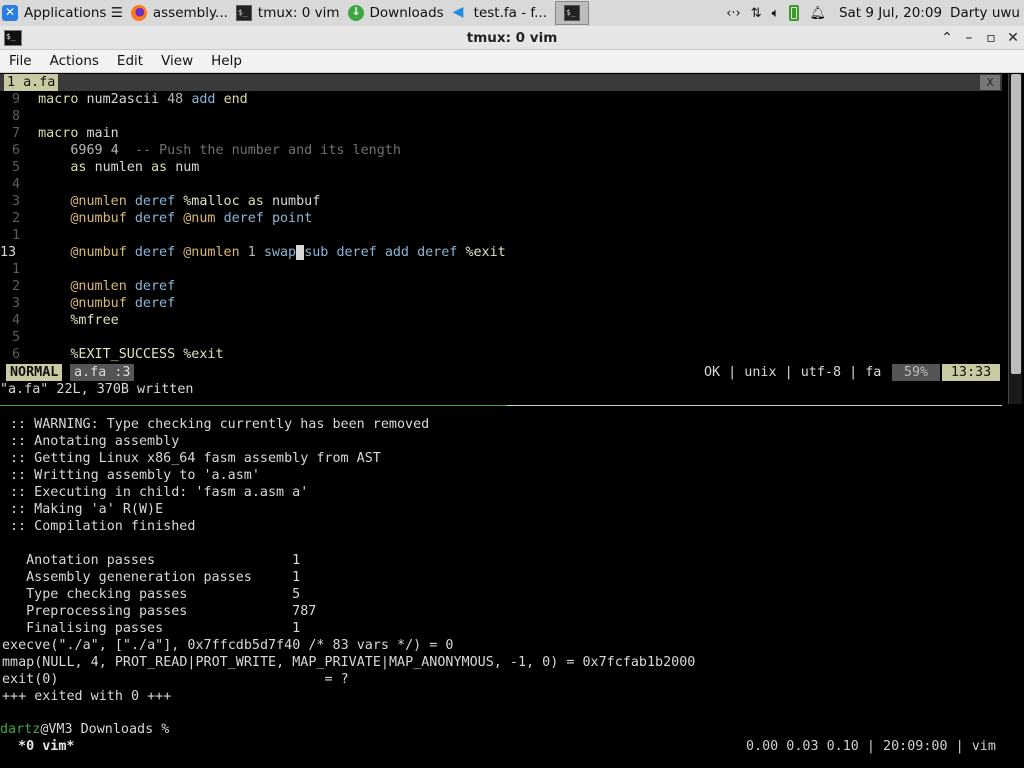 The width and height of the screenshot is (1024, 768). What do you see at coordinates (776, 13) in the screenshot?
I see `volume-icon: 🔈︎` at bounding box center [776, 13].